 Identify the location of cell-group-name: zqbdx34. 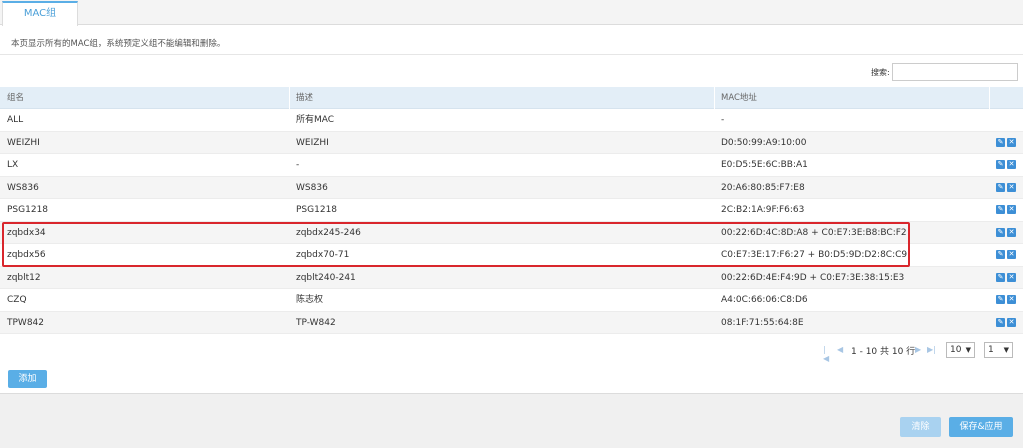
(26, 232).